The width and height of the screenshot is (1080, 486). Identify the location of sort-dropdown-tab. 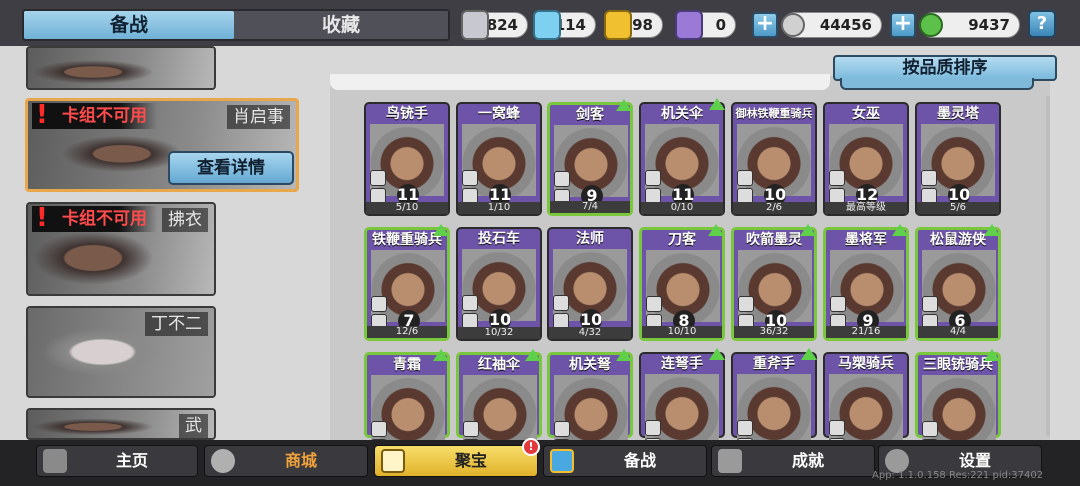
(937, 84).